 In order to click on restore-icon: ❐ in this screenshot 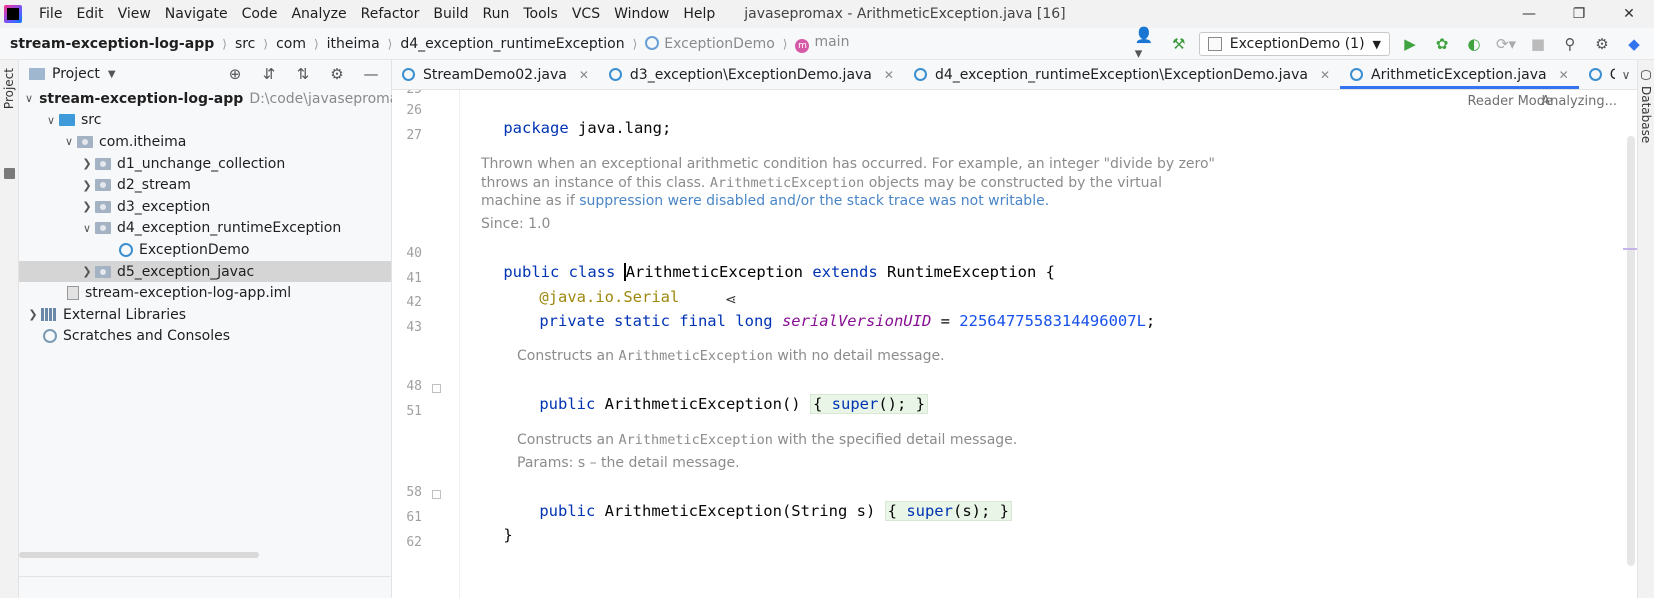, I will do `click(1579, 14)`.